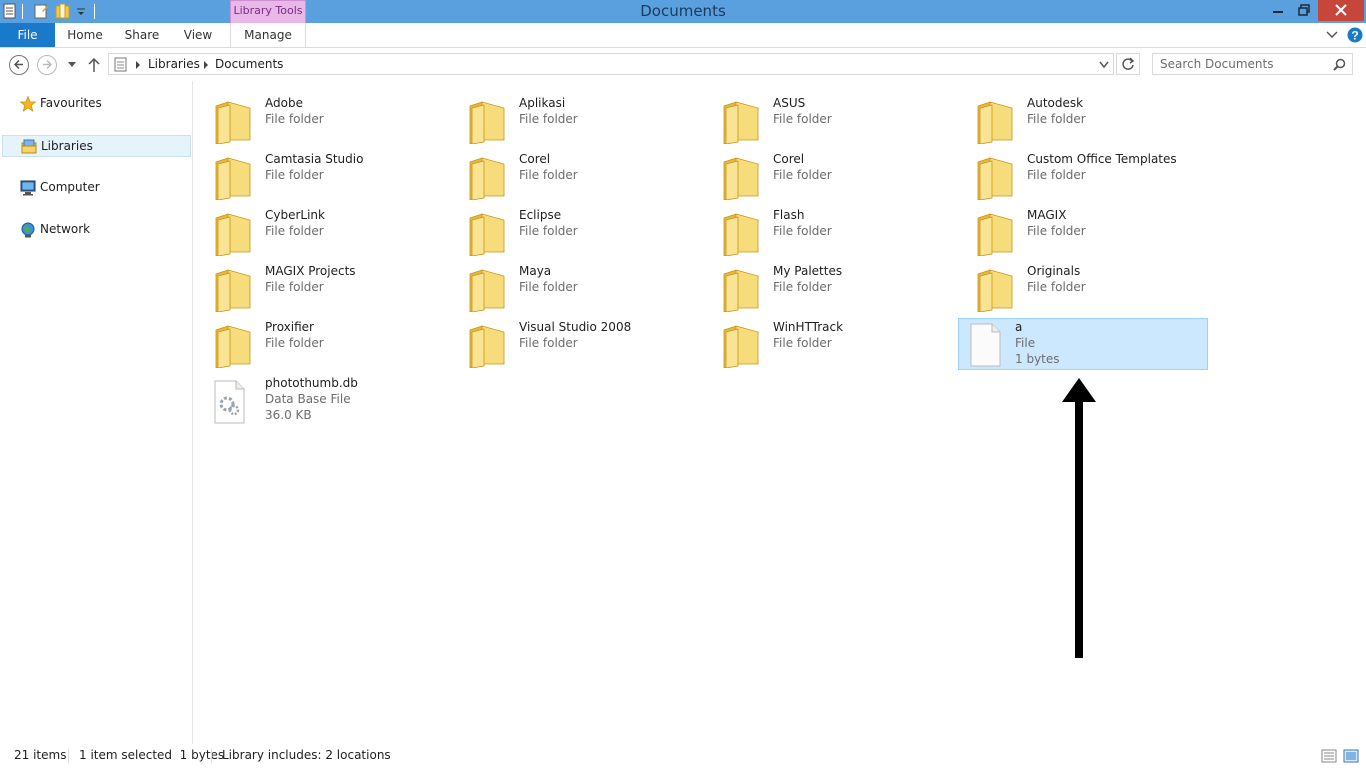 The height and width of the screenshot is (768, 1366). Describe the element at coordinates (198, 35) in the screenshot. I see `tab-view: View` at that location.